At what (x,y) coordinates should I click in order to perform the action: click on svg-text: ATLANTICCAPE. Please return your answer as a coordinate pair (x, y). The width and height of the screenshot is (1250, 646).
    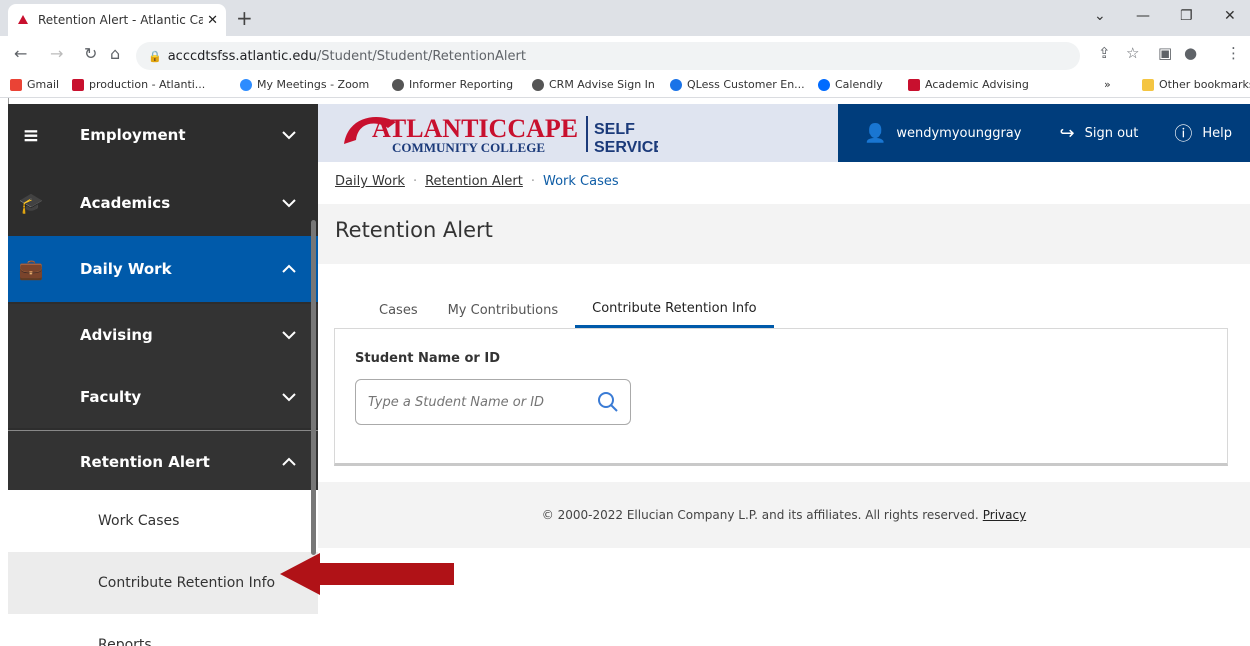
    Looking at the image, I should click on (475, 128).